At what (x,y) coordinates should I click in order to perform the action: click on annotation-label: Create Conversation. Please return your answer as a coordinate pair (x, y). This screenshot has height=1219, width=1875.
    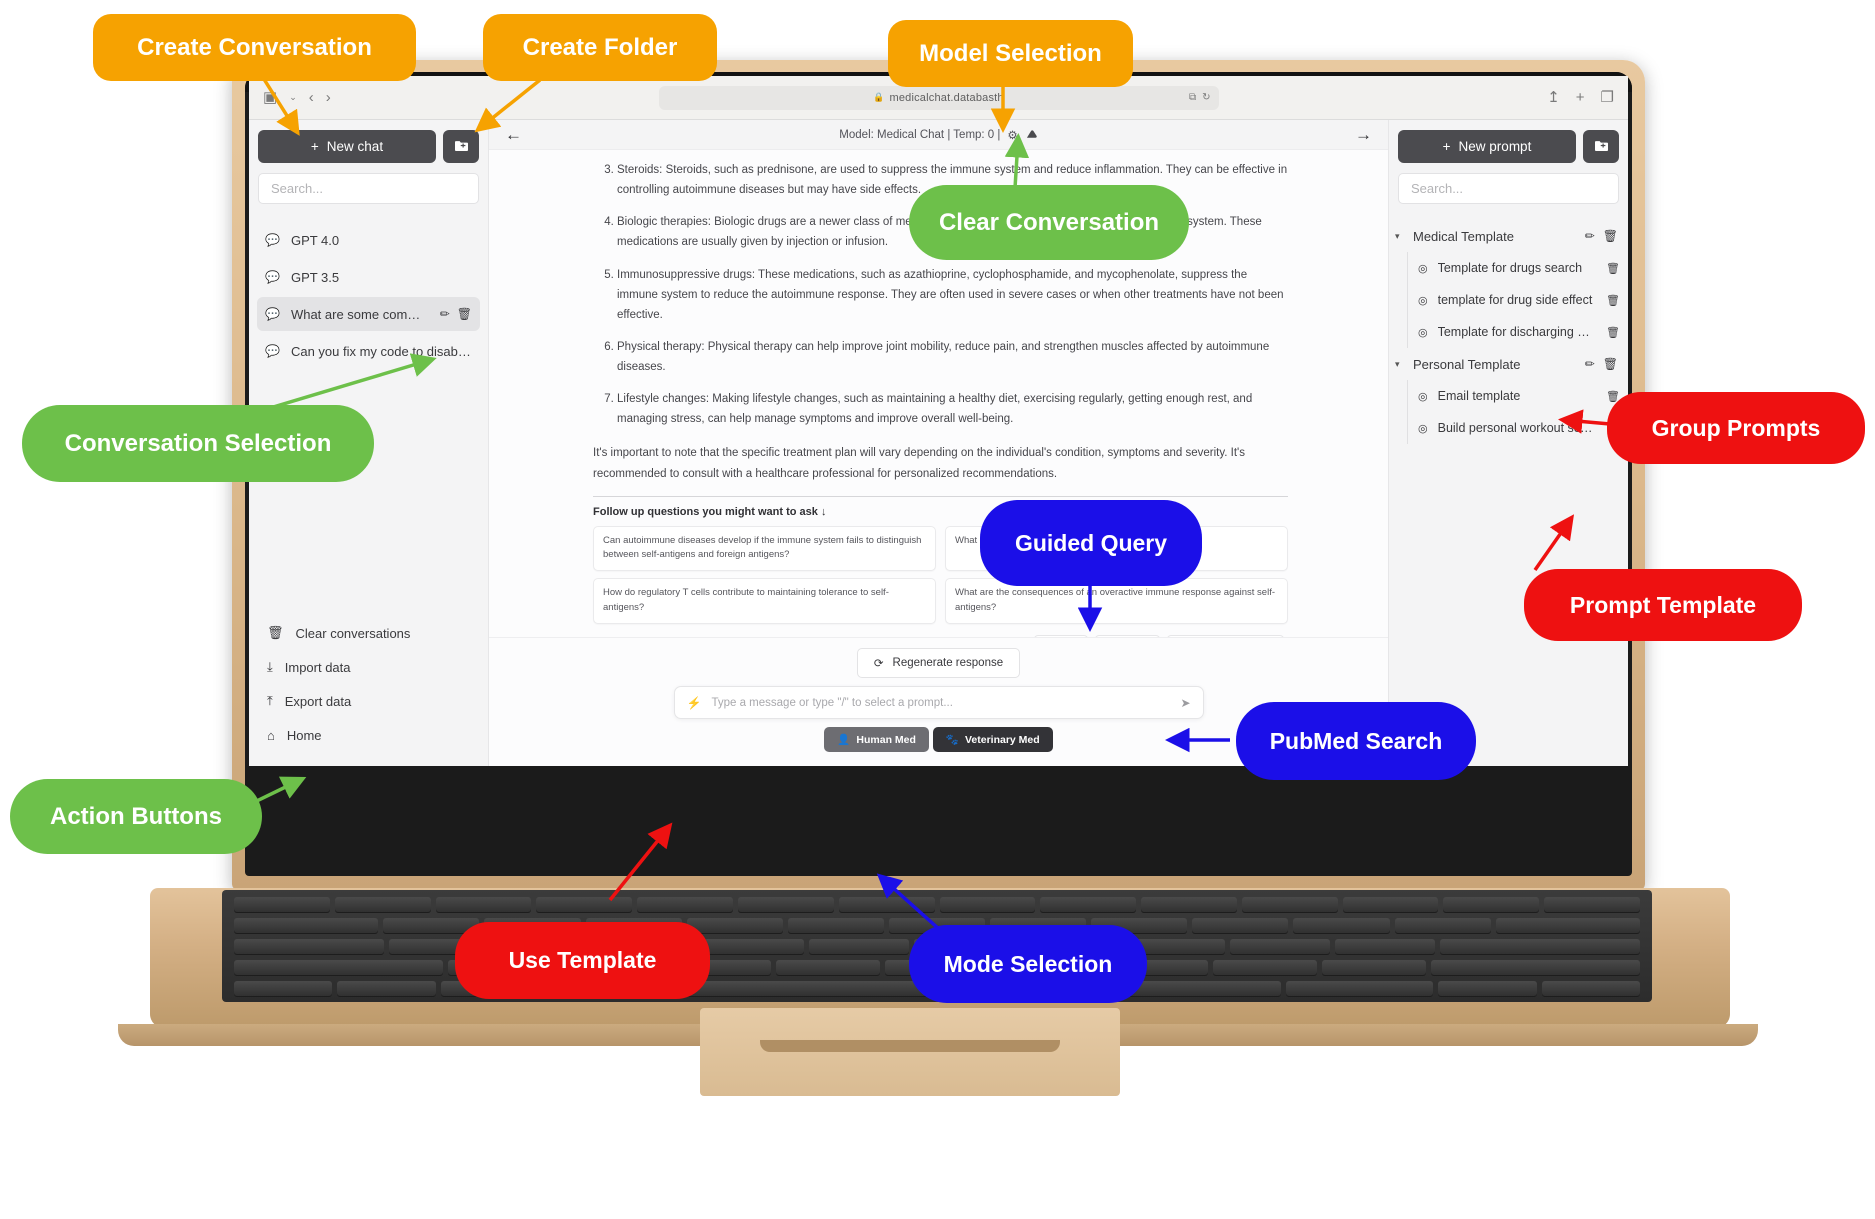
    Looking at the image, I should click on (254, 47).